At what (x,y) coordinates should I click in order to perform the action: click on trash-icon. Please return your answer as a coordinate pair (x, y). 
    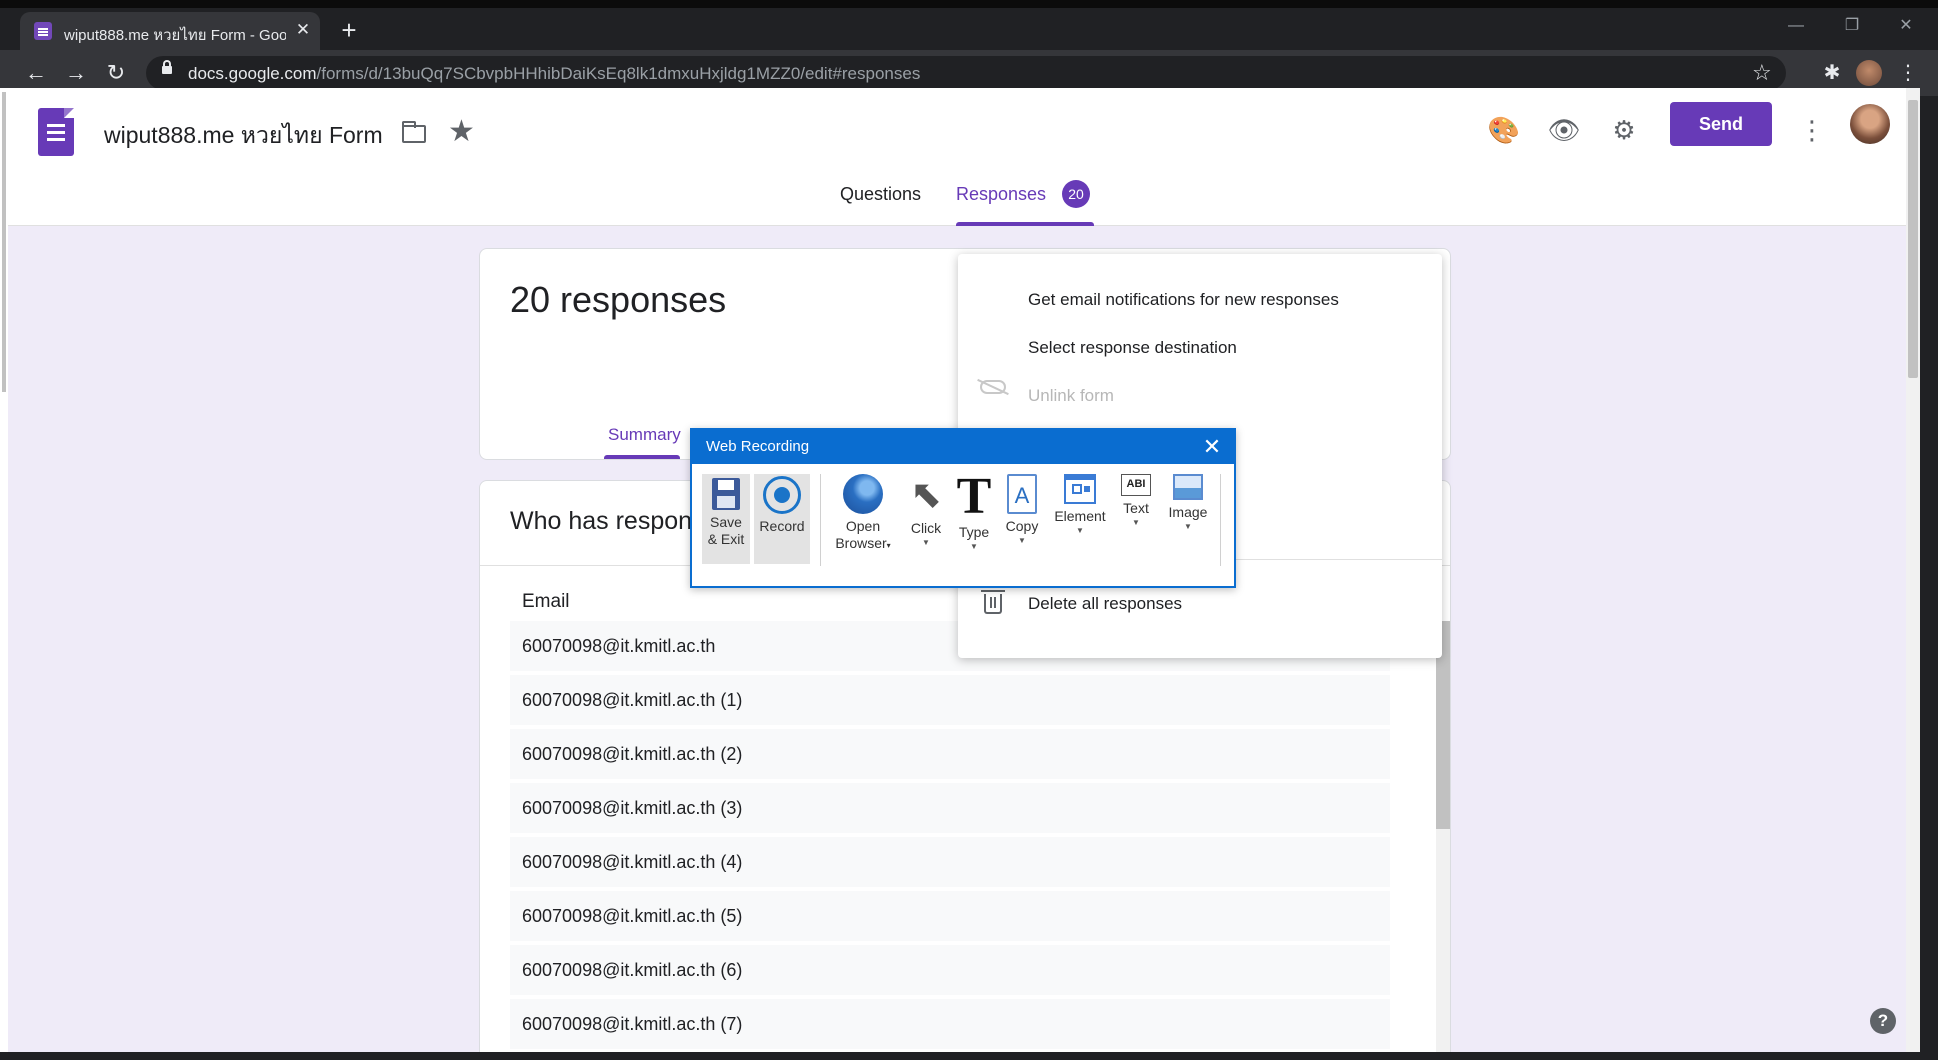
    Looking at the image, I should click on (993, 602).